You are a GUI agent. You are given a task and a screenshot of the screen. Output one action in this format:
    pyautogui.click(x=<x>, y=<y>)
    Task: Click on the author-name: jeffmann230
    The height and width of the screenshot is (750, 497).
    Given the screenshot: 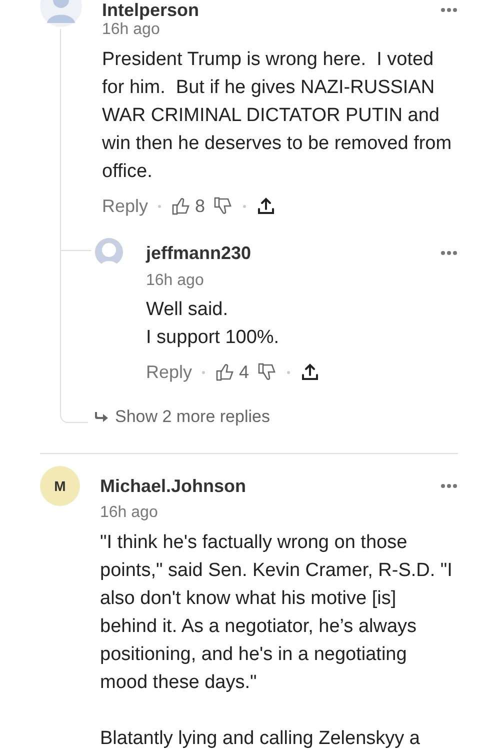 What is the action you would take?
    pyautogui.click(x=199, y=253)
    